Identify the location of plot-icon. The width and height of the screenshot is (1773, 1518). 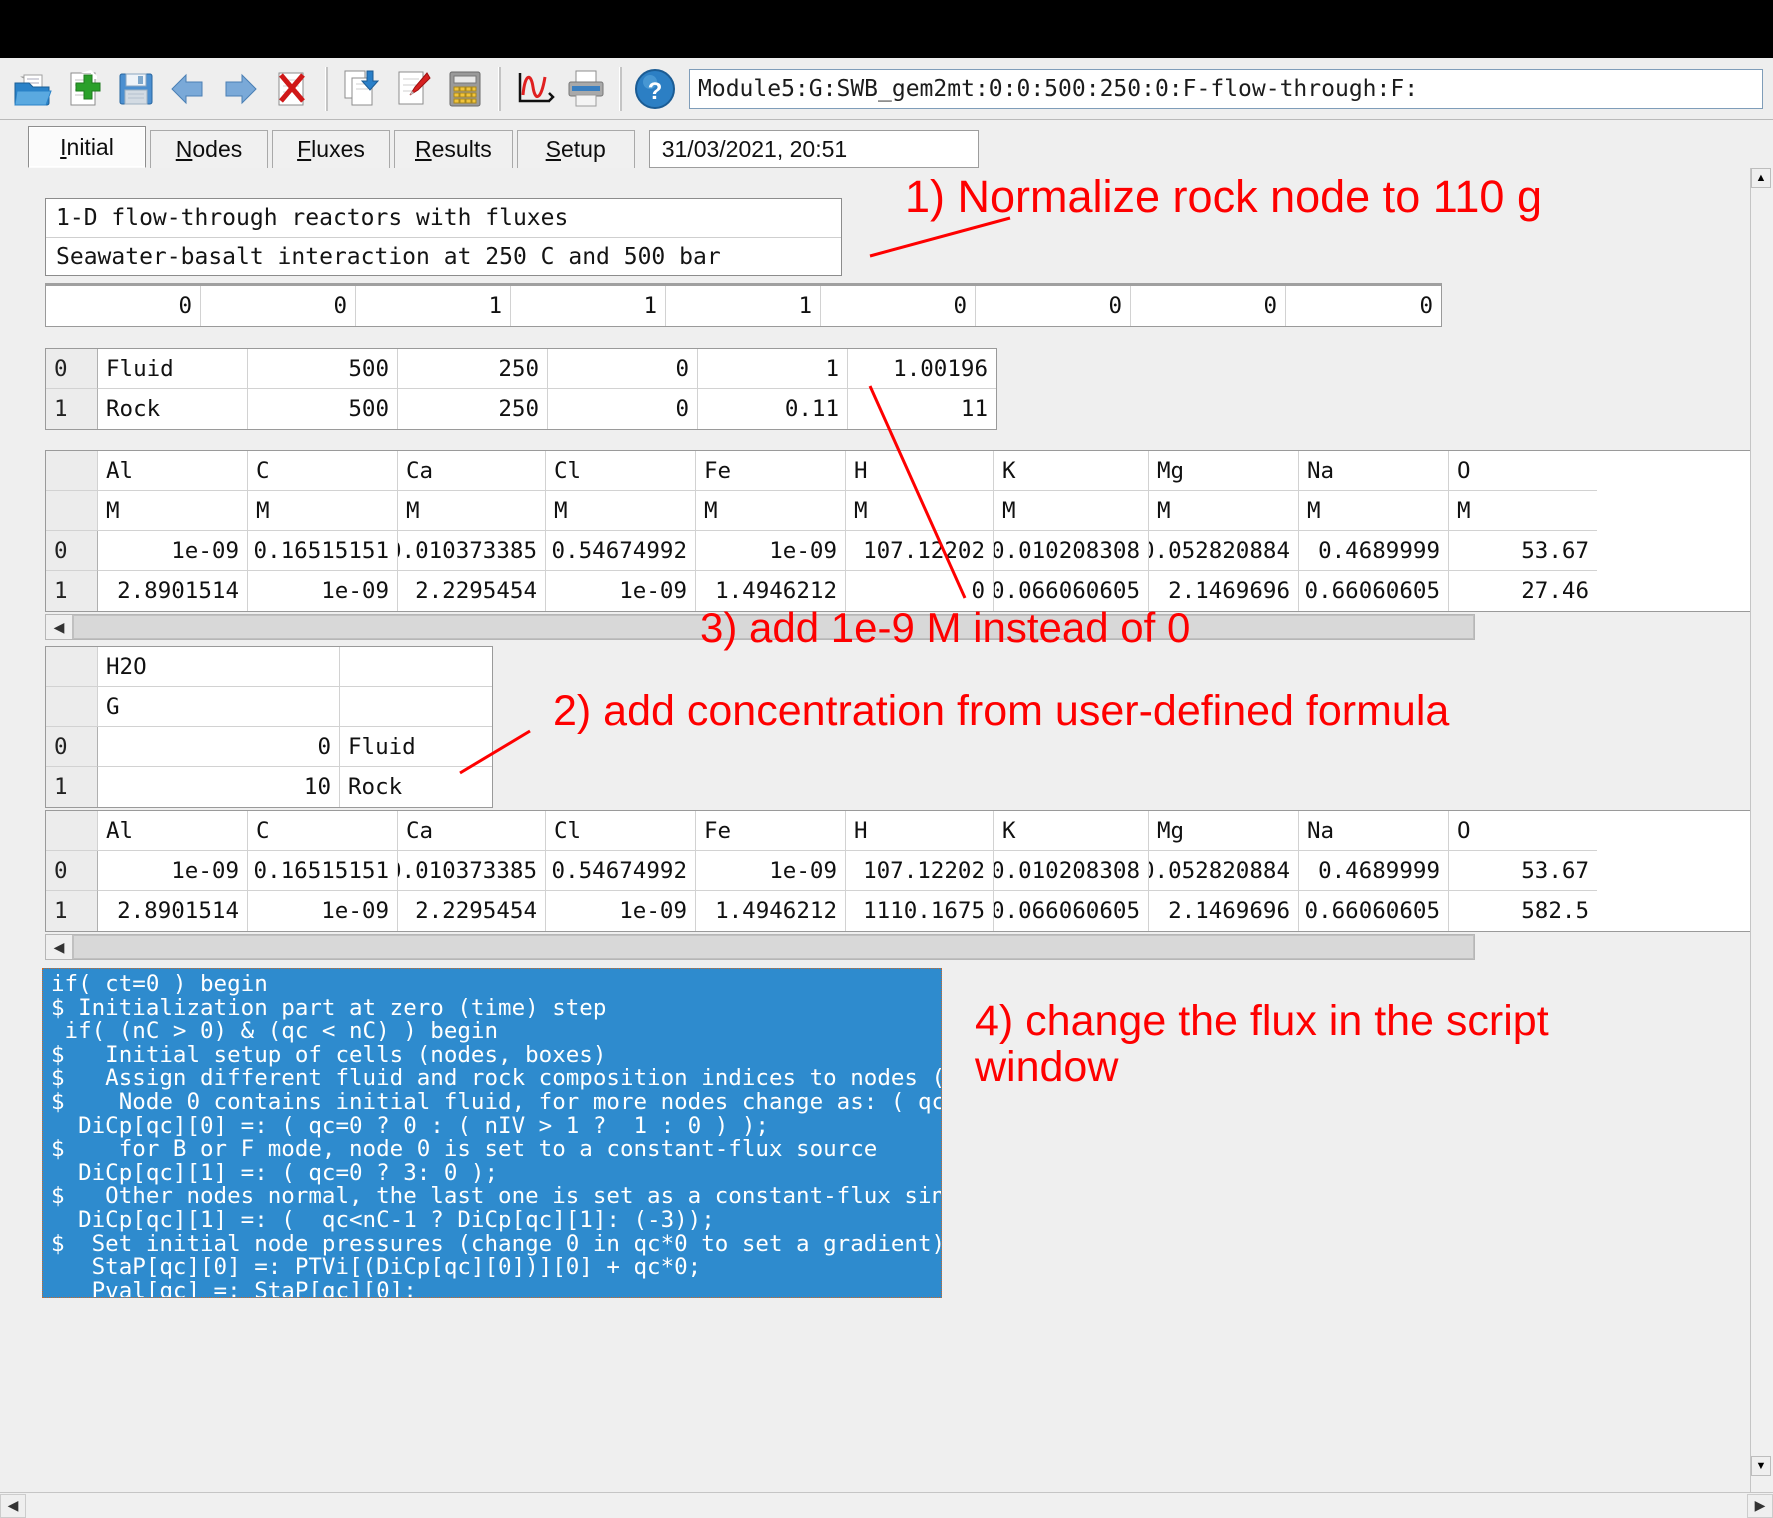
(534, 89).